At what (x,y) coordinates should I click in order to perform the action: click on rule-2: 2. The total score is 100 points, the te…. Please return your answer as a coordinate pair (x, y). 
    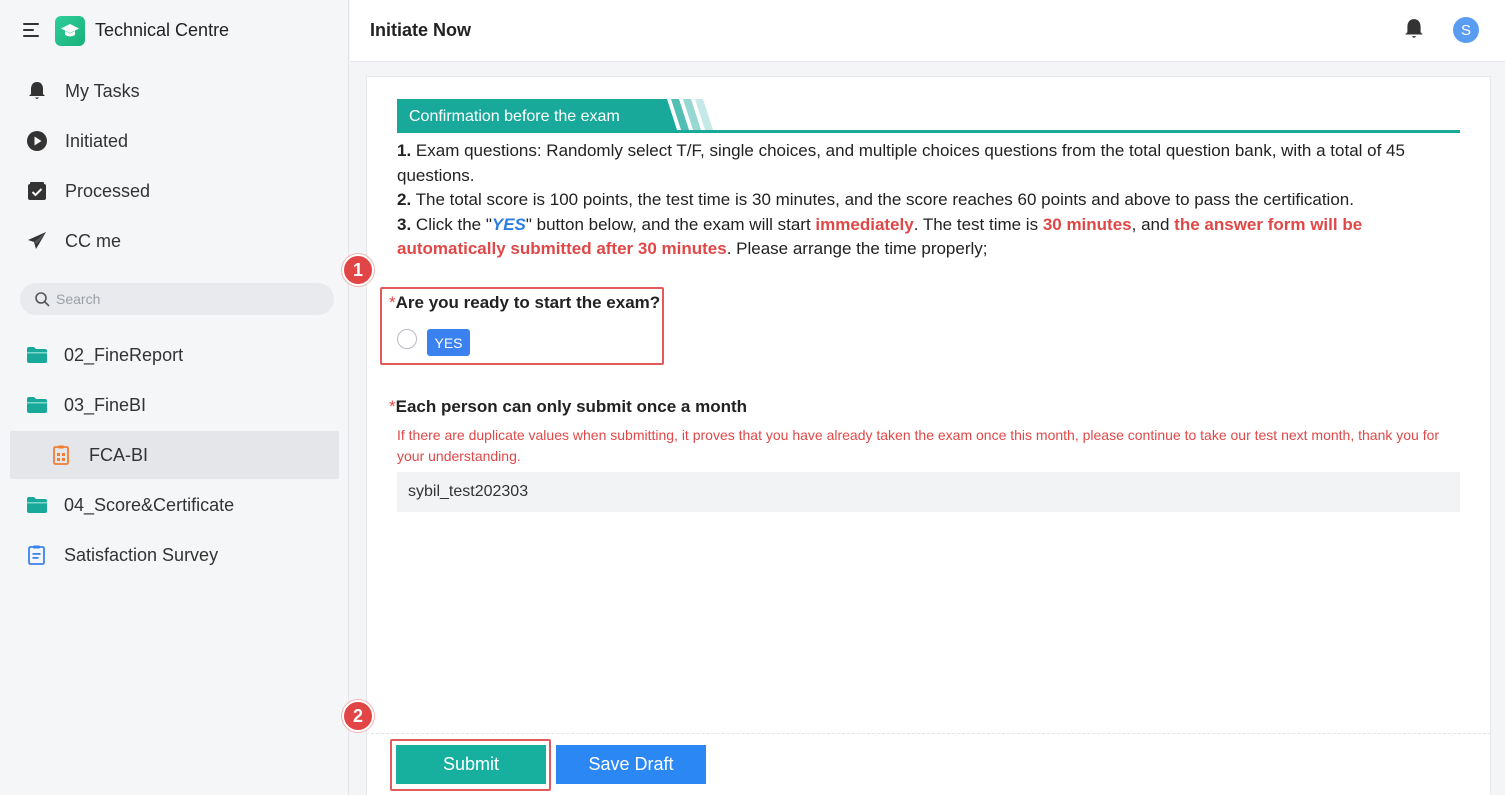
    Looking at the image, I should click on (928, 200).